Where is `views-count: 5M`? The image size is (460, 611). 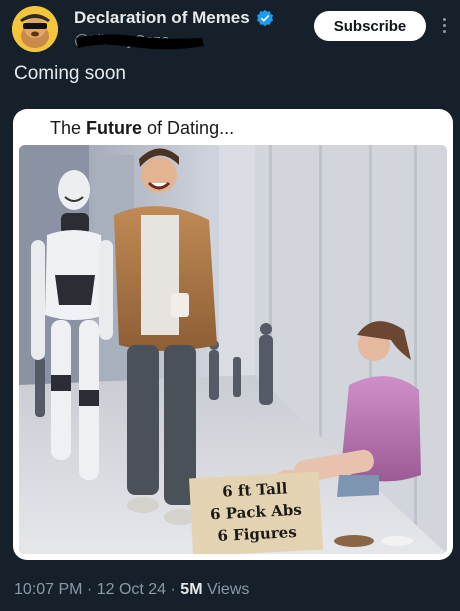
views-count: 5M is located at coordinates (191, 589).